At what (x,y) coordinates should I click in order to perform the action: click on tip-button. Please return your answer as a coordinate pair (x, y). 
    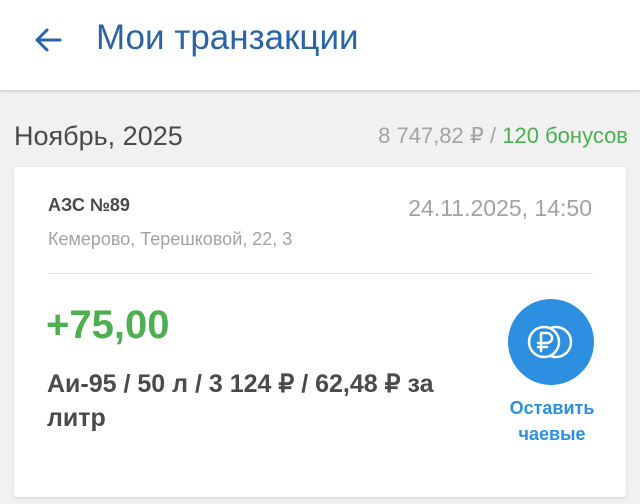
    Looking at the image, I should click on (551, 342).